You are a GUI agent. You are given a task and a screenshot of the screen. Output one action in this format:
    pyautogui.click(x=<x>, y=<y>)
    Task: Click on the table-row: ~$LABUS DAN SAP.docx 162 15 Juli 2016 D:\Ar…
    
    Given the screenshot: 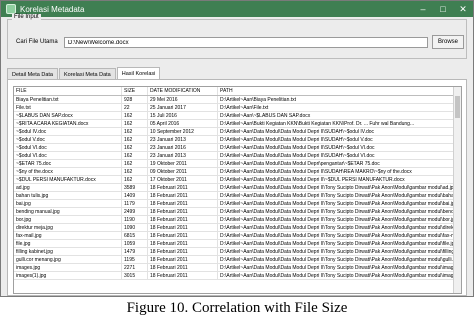 What is the action you would take?
    pyautogui.click(x=237, y=116)
    